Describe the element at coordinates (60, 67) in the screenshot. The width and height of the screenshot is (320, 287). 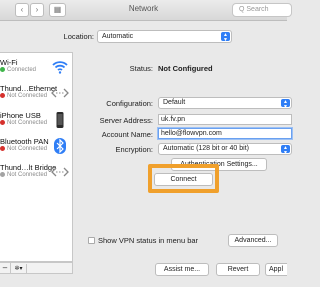
I see `wifi-icon` at that location.